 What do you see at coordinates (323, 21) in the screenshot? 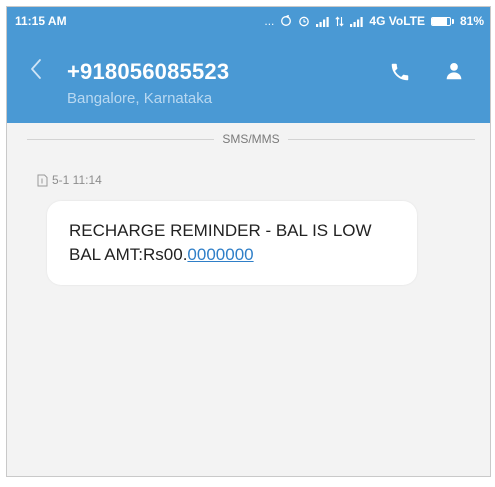
I see `signal-icon` at bounding box center [323, 21].